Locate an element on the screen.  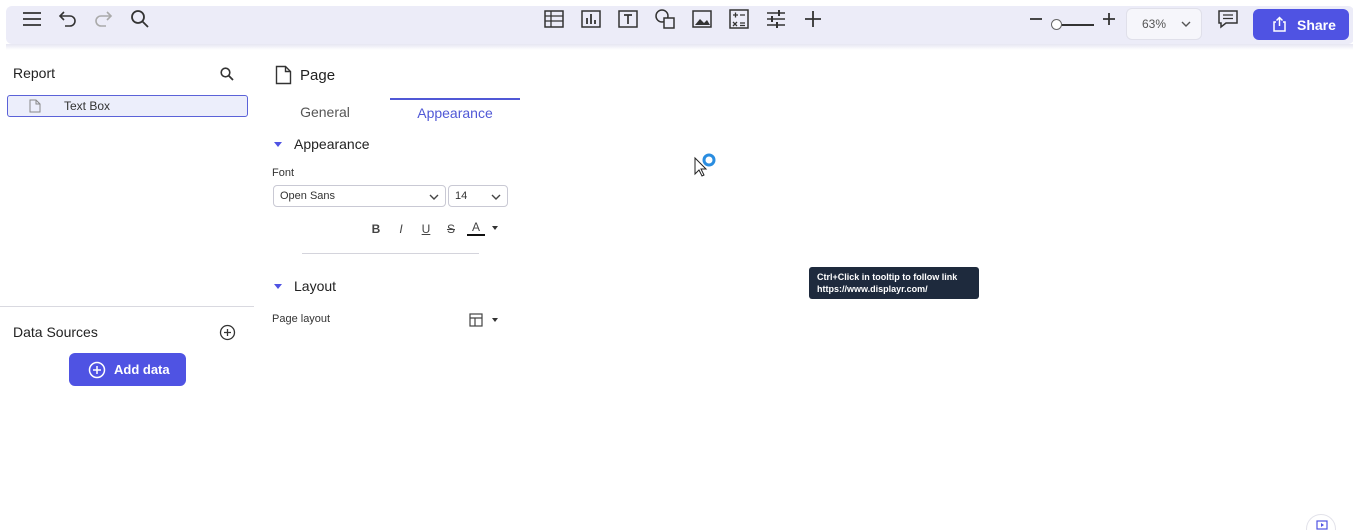
page-layout-label: Page layout is located at coordinates (301, 319).